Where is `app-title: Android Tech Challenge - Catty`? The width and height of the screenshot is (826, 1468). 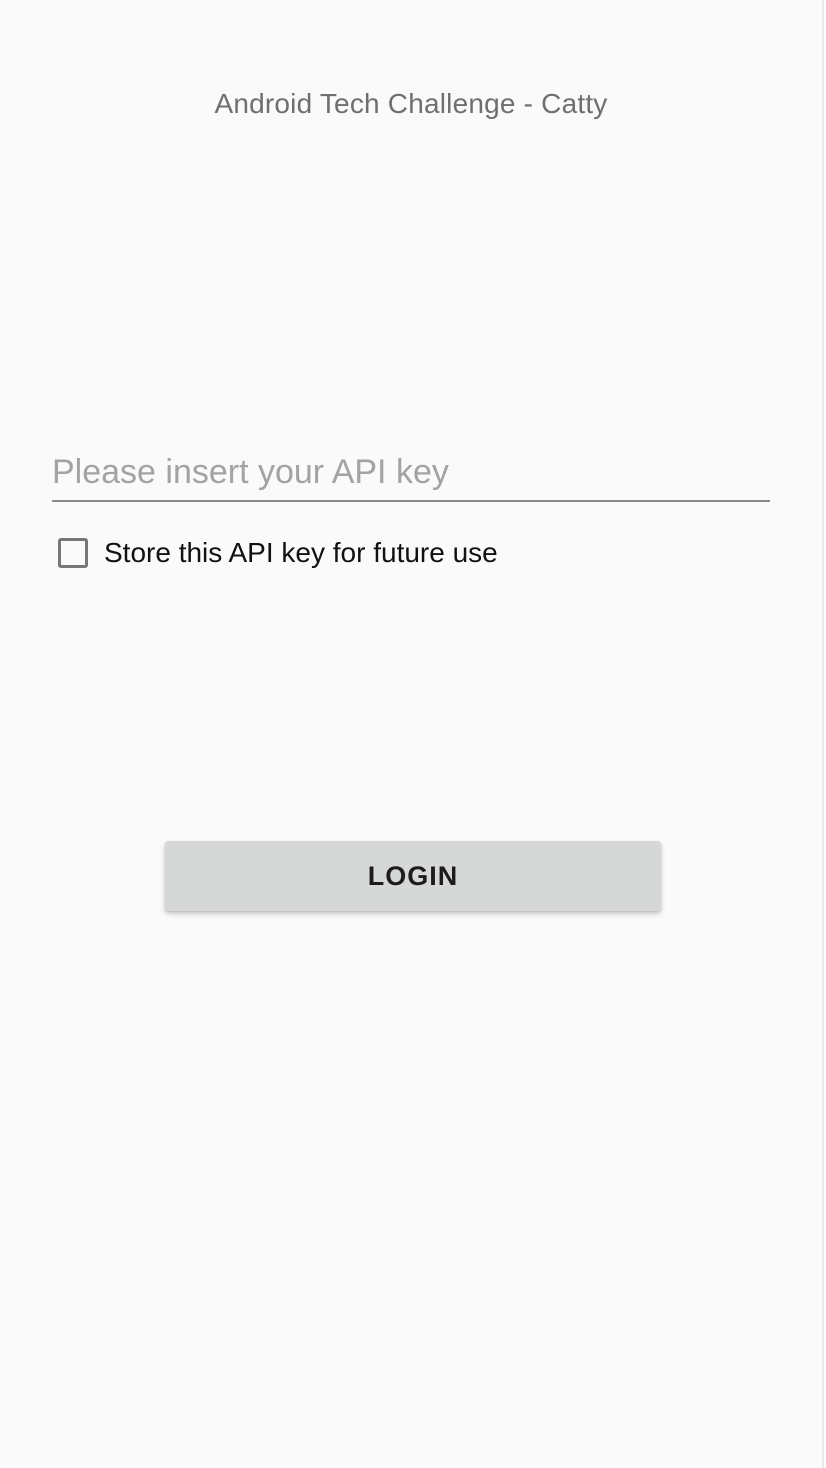 app-title: Android Tech Challenge - Catty is located at coordinates (411, 103).